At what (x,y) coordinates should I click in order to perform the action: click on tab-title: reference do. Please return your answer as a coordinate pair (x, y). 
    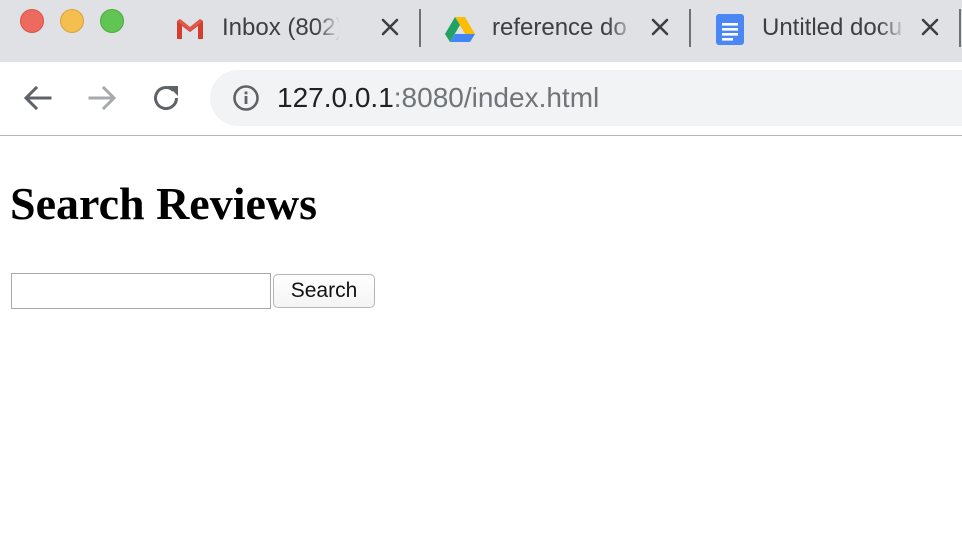
    Looking at the image, I should click on (559, 27).